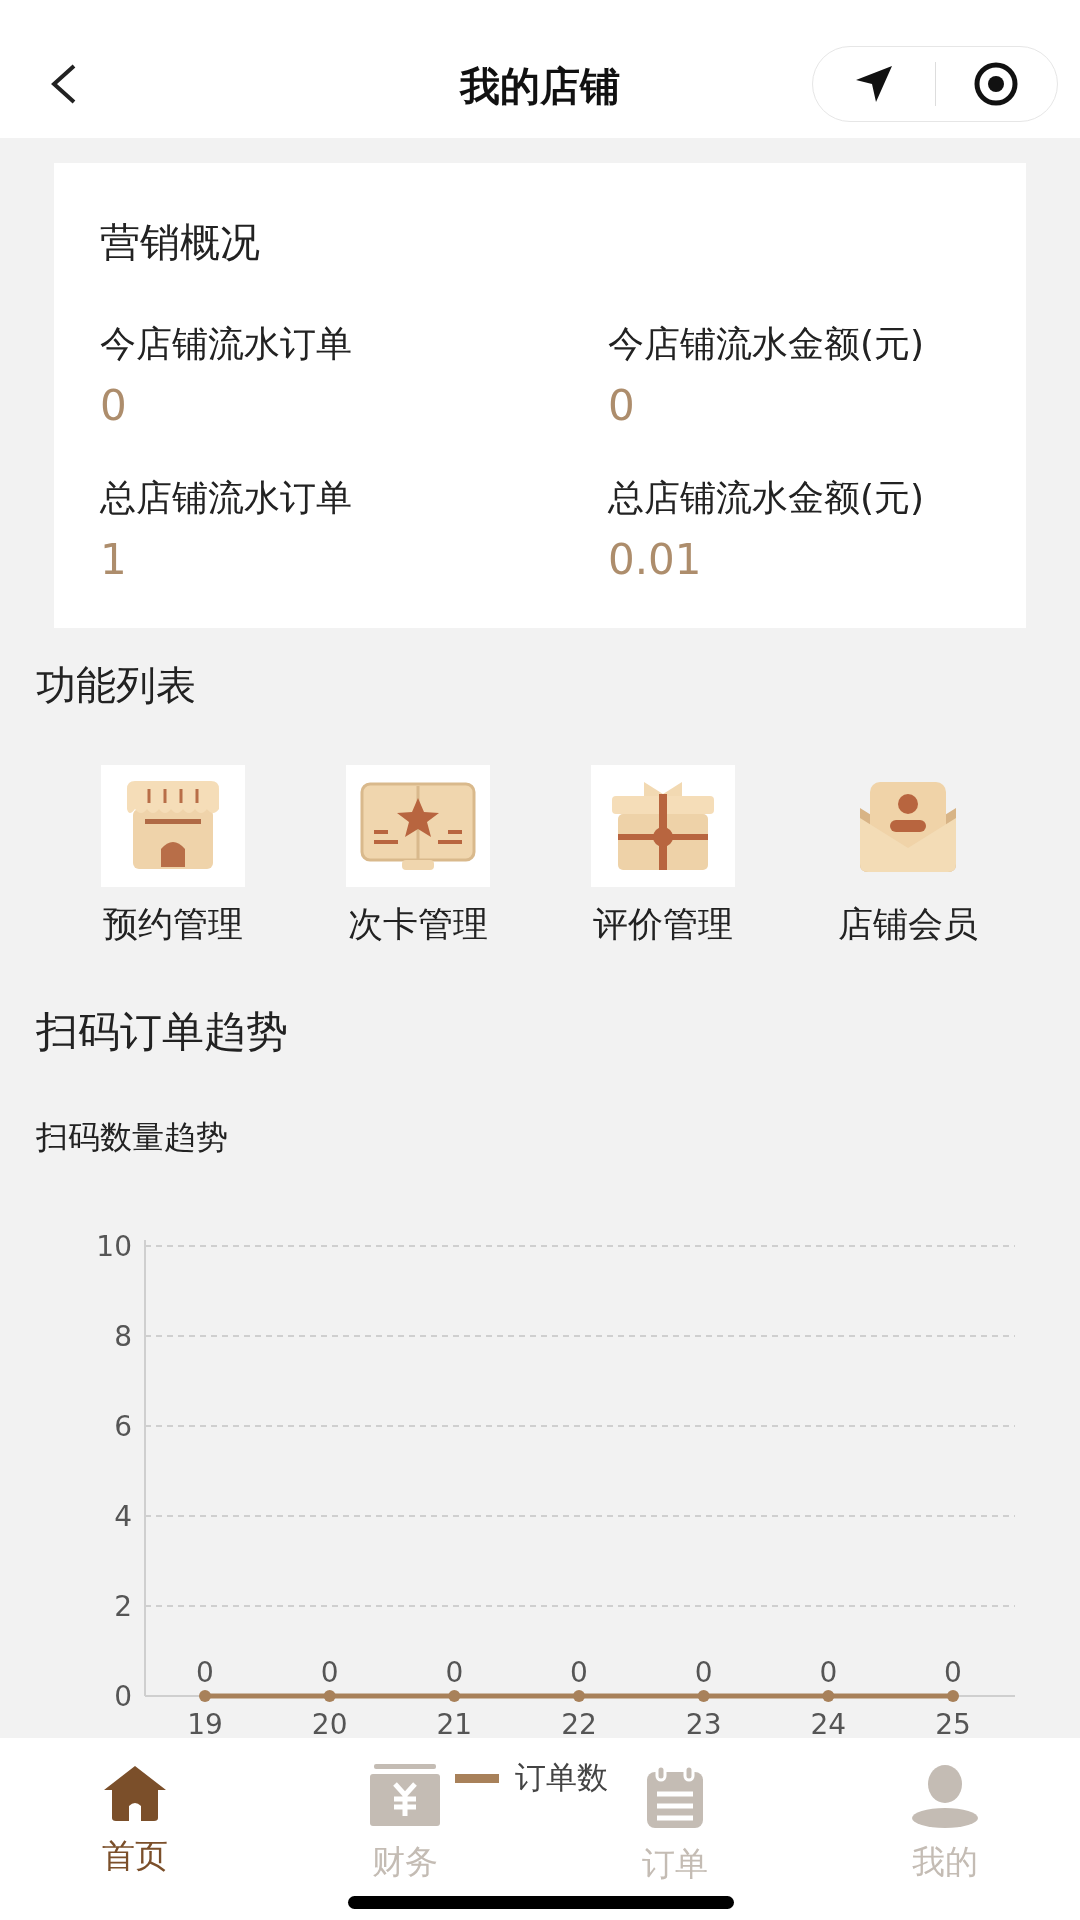  What do you see at coordinates (114, 559) in the screenshot?
I see `stat-value: 1` at bounding box center [114, 559].